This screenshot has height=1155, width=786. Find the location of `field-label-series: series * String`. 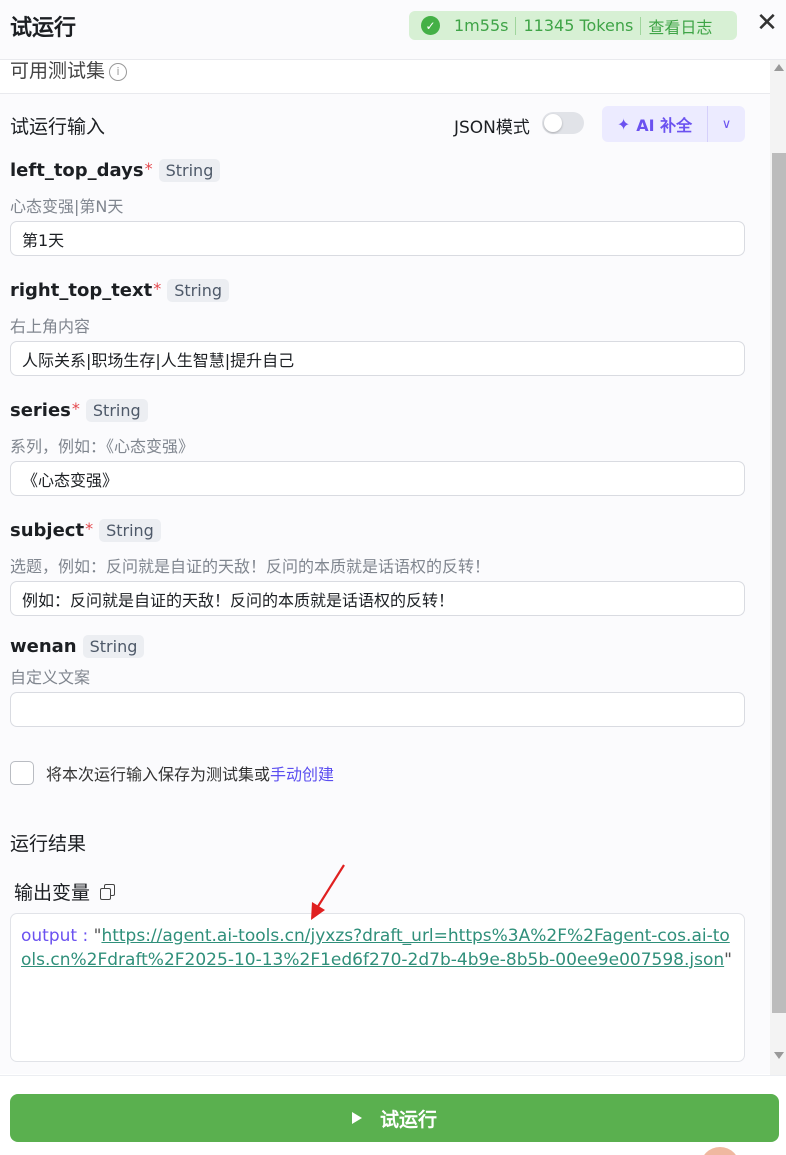

field-label-series: series * String is located at coordinates (79, 410).